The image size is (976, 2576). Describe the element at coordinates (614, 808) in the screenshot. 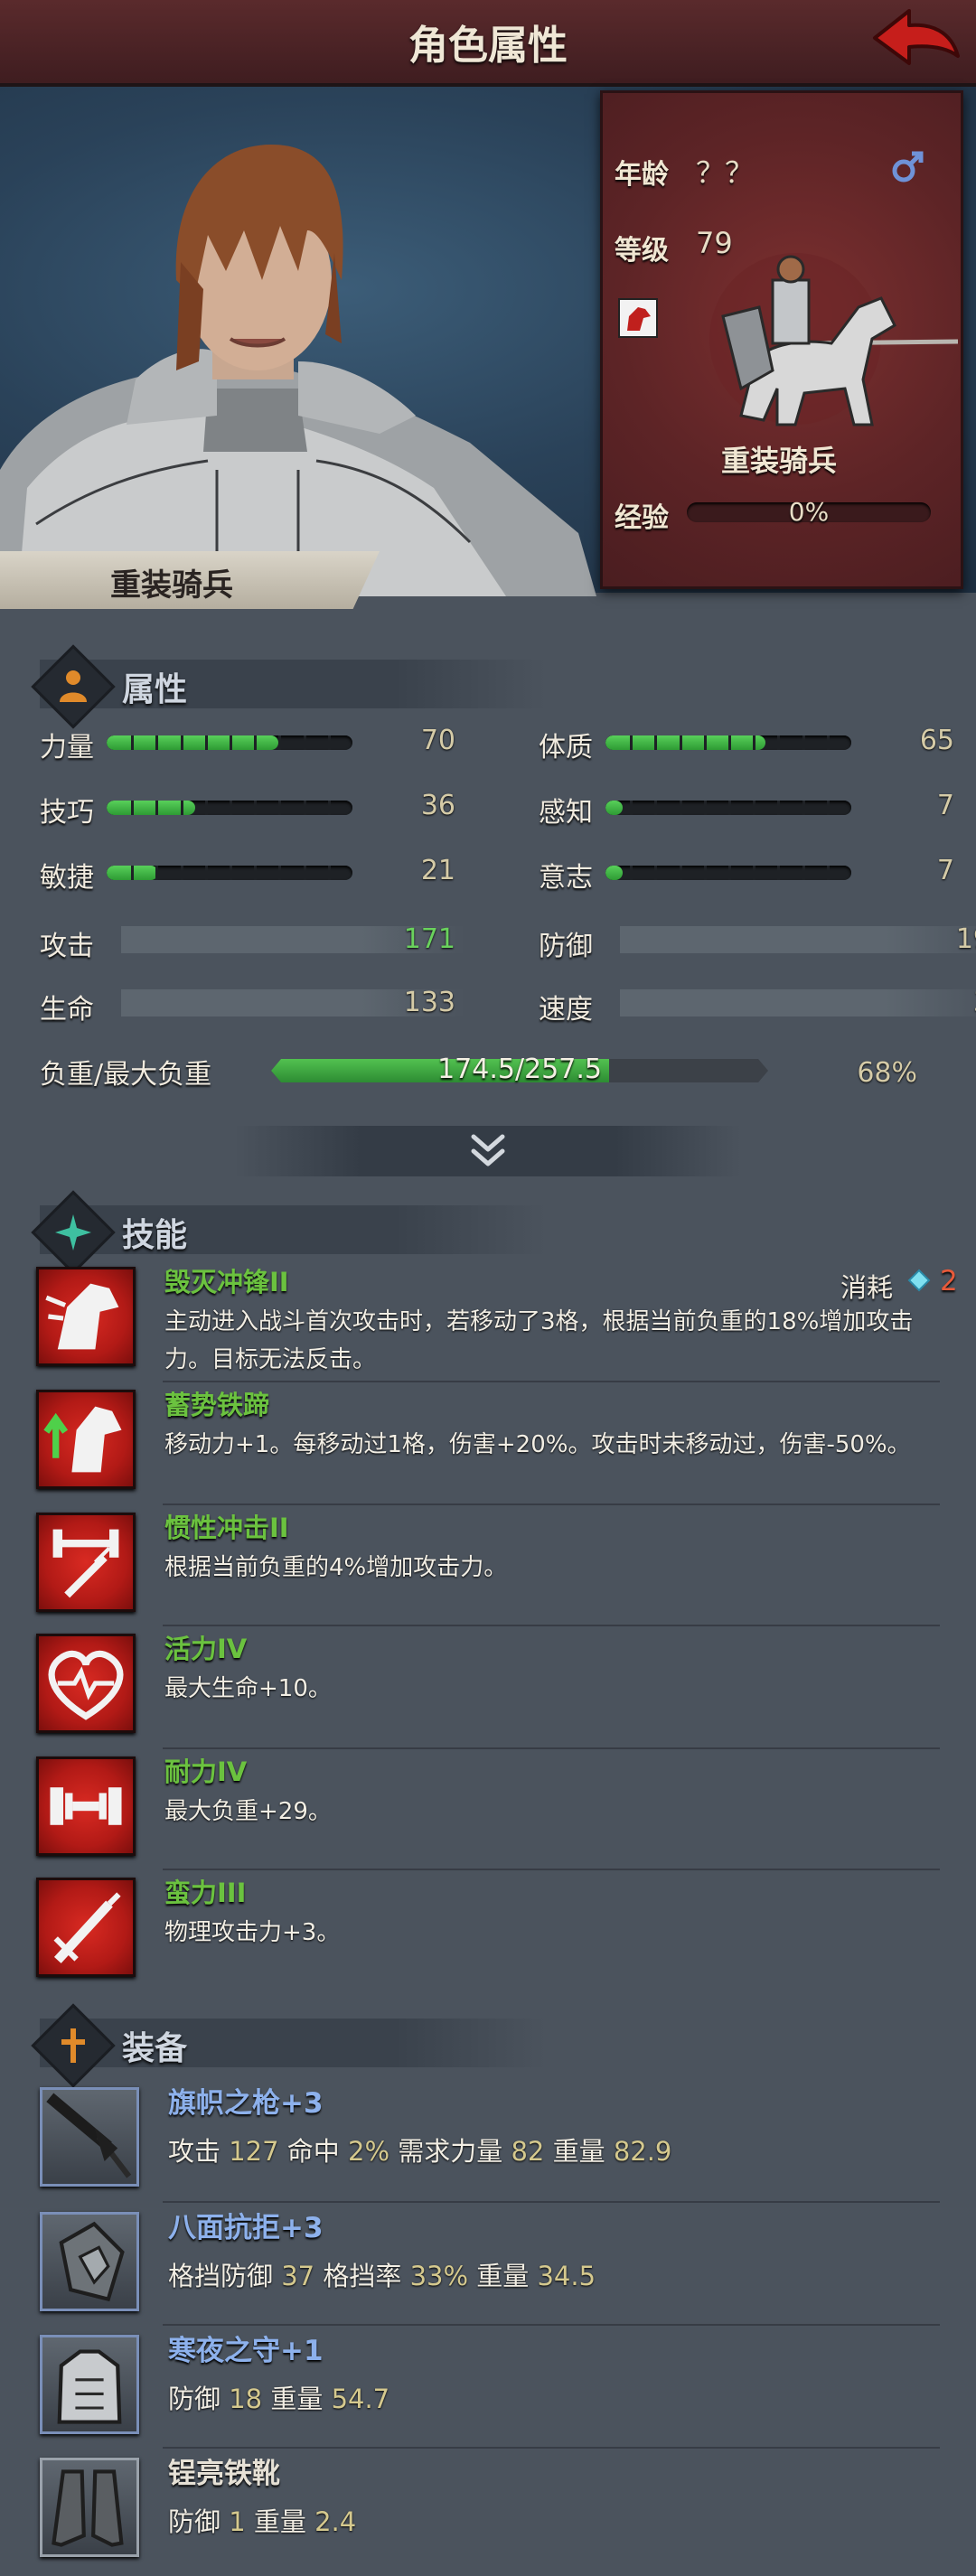

I see `stat-bar-fill` at that location.